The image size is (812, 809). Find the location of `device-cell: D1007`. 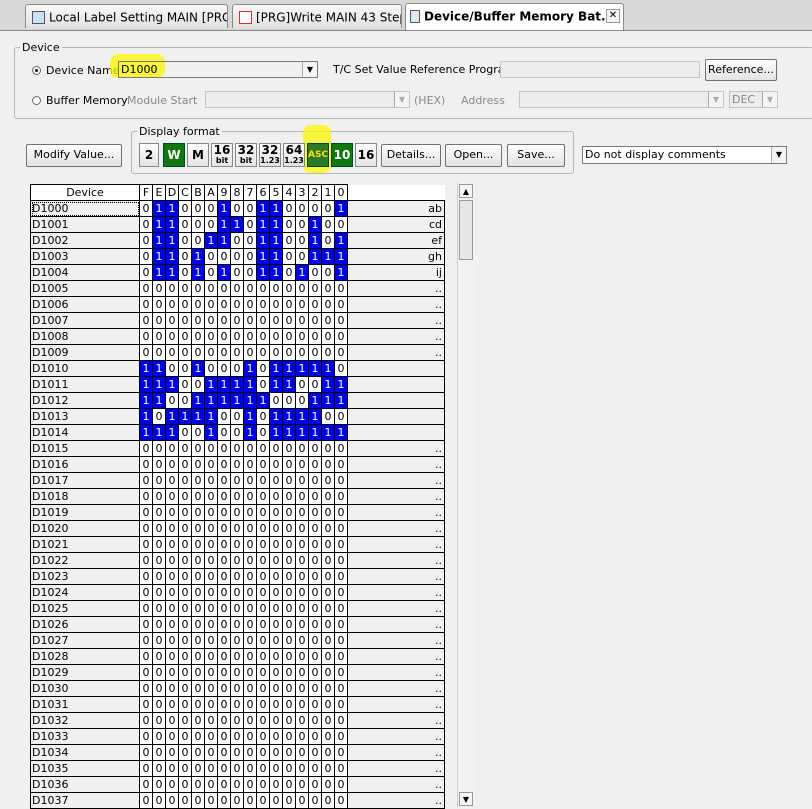

device-cell: D1007 is located at coordinates (85, 320).